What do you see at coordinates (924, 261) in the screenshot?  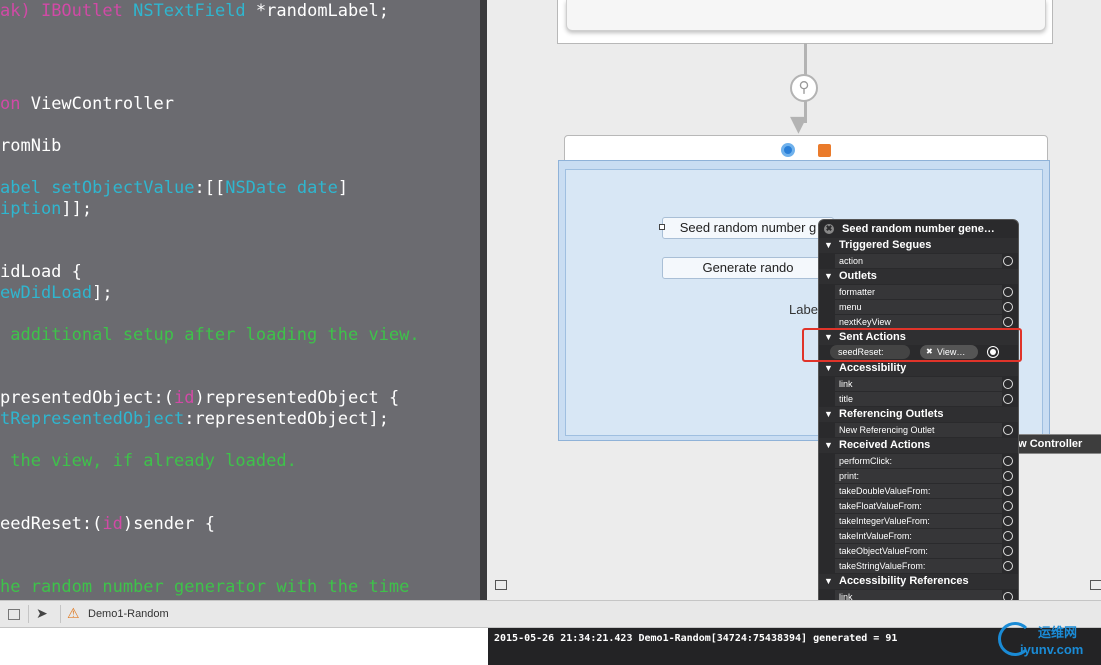 I see `hud-connection-row: action` at bounding box center [924, 261].